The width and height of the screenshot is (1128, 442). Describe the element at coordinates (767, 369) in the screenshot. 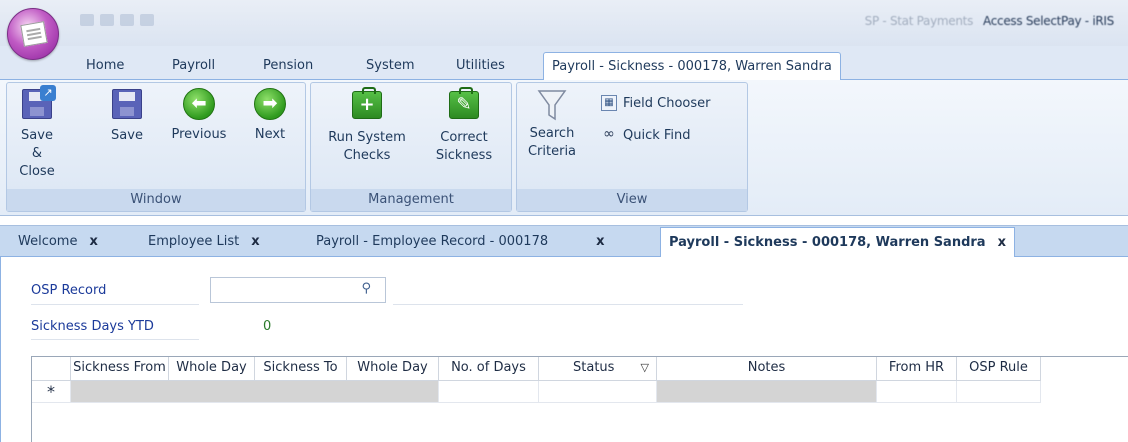

I see `column-notes: Notes` at that location.